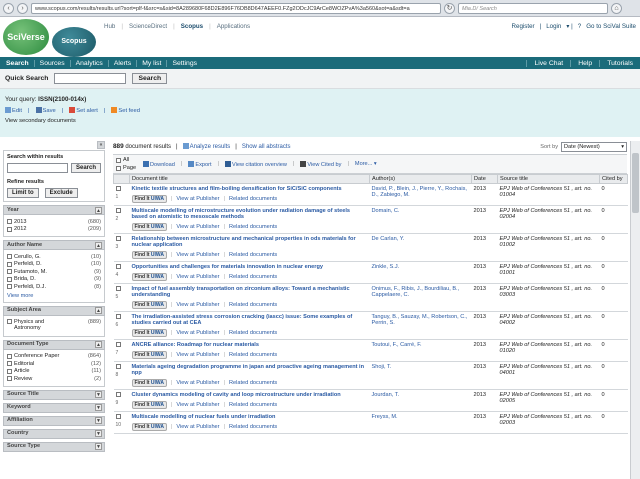 Image resolution: width=640 pixels, height=479 pixels. What do you see at coordinates (184, 63) in the screenshot?
I see `nav-settings: Settings` at bounding box center [184, 63].